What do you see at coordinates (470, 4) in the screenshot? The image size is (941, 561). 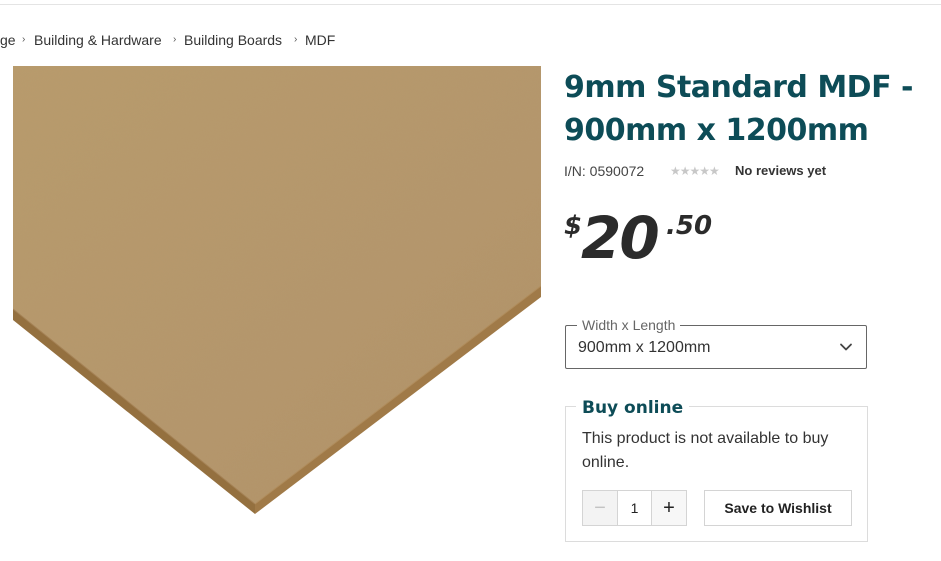 I see `top-divider` at bounding box center [470, 4].